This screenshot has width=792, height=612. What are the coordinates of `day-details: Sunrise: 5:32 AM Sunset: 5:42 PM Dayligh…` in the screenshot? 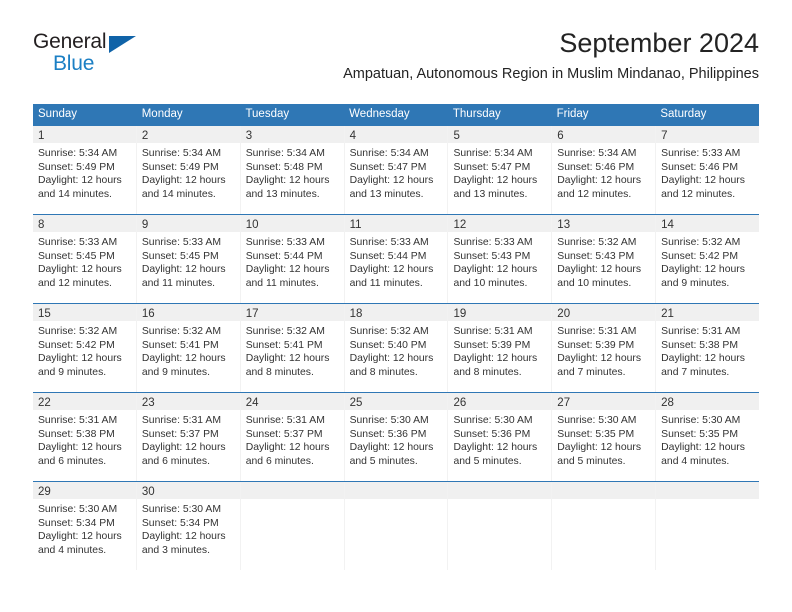 It's located at (707, 261).